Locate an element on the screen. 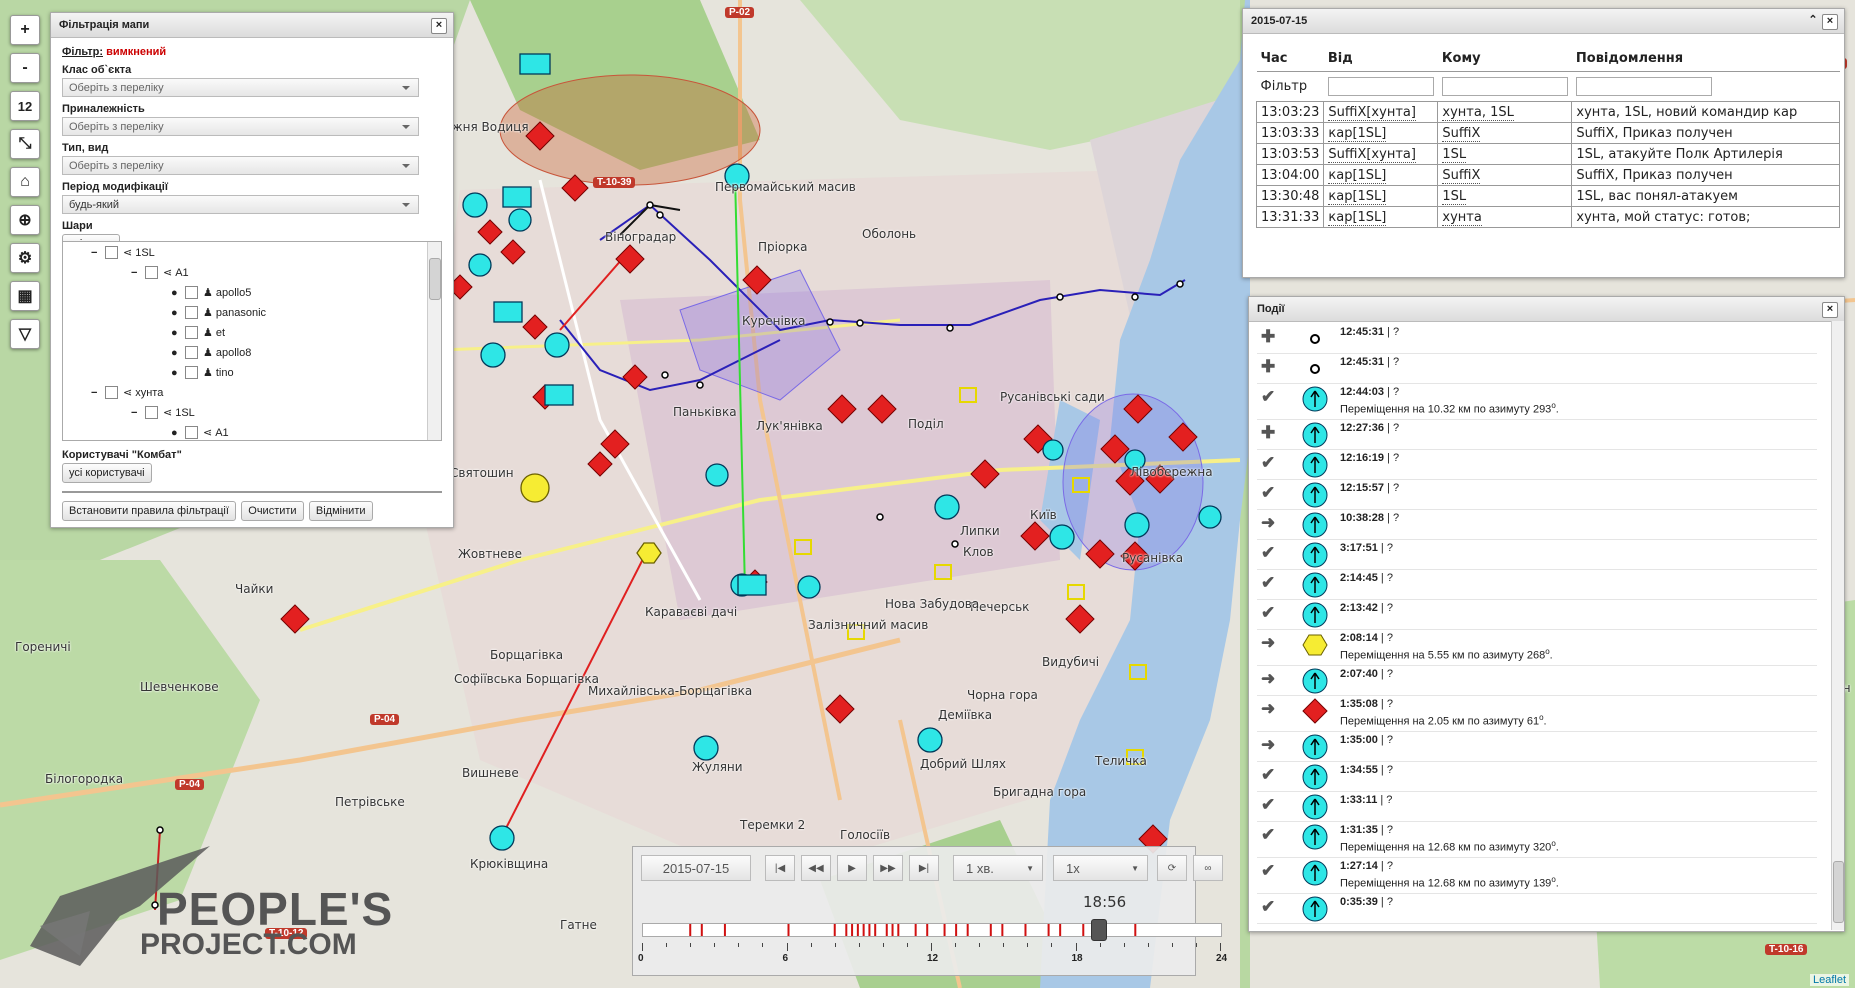 The image size is (1855, 988). col-from: Від is located at coordinates (1380, 58).